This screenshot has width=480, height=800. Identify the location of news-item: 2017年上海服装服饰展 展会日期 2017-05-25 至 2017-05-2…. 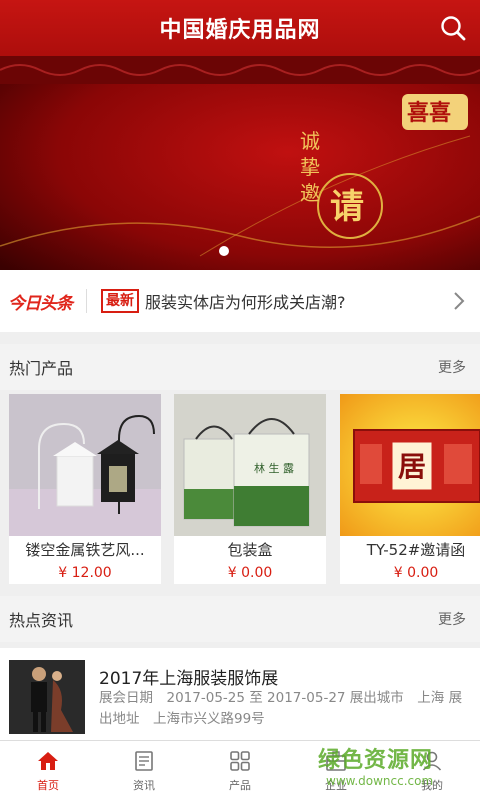
(240, 694).